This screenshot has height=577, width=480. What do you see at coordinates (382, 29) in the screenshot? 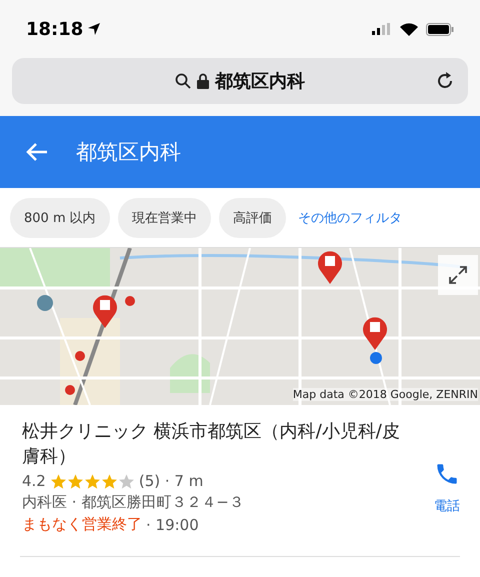
I see `signal-icon` at bounding box center [382, 29].